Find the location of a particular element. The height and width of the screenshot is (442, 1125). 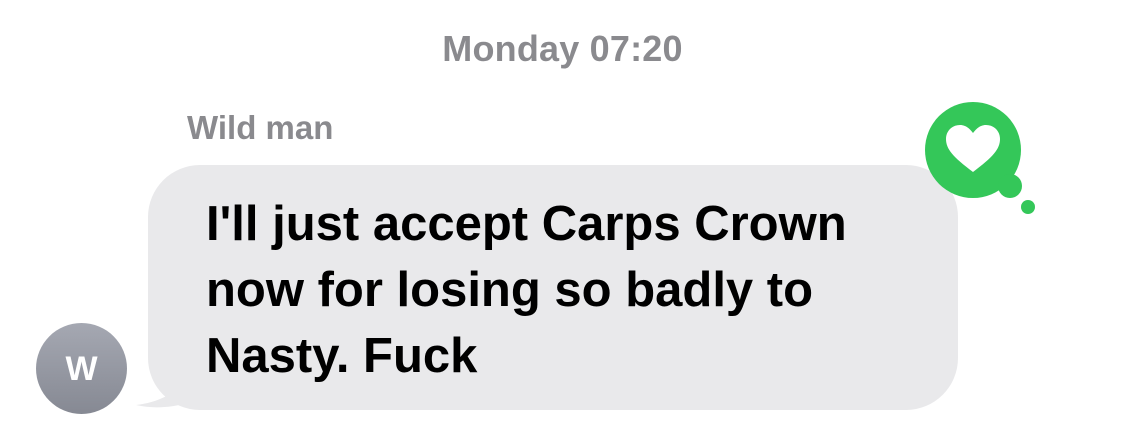

sender-avatar: W is located at coordinates (81, 368).